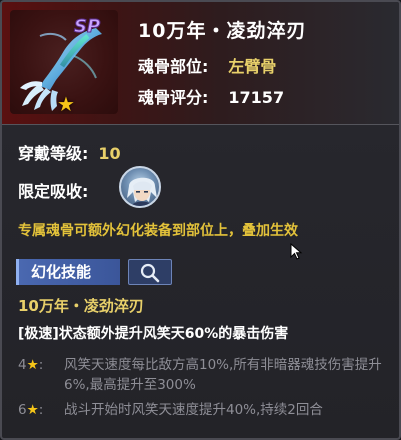 This screenshot has height=440, width=401. I want to click on skill-name: 10万年・凌劲淬刃, so click(81, 306).